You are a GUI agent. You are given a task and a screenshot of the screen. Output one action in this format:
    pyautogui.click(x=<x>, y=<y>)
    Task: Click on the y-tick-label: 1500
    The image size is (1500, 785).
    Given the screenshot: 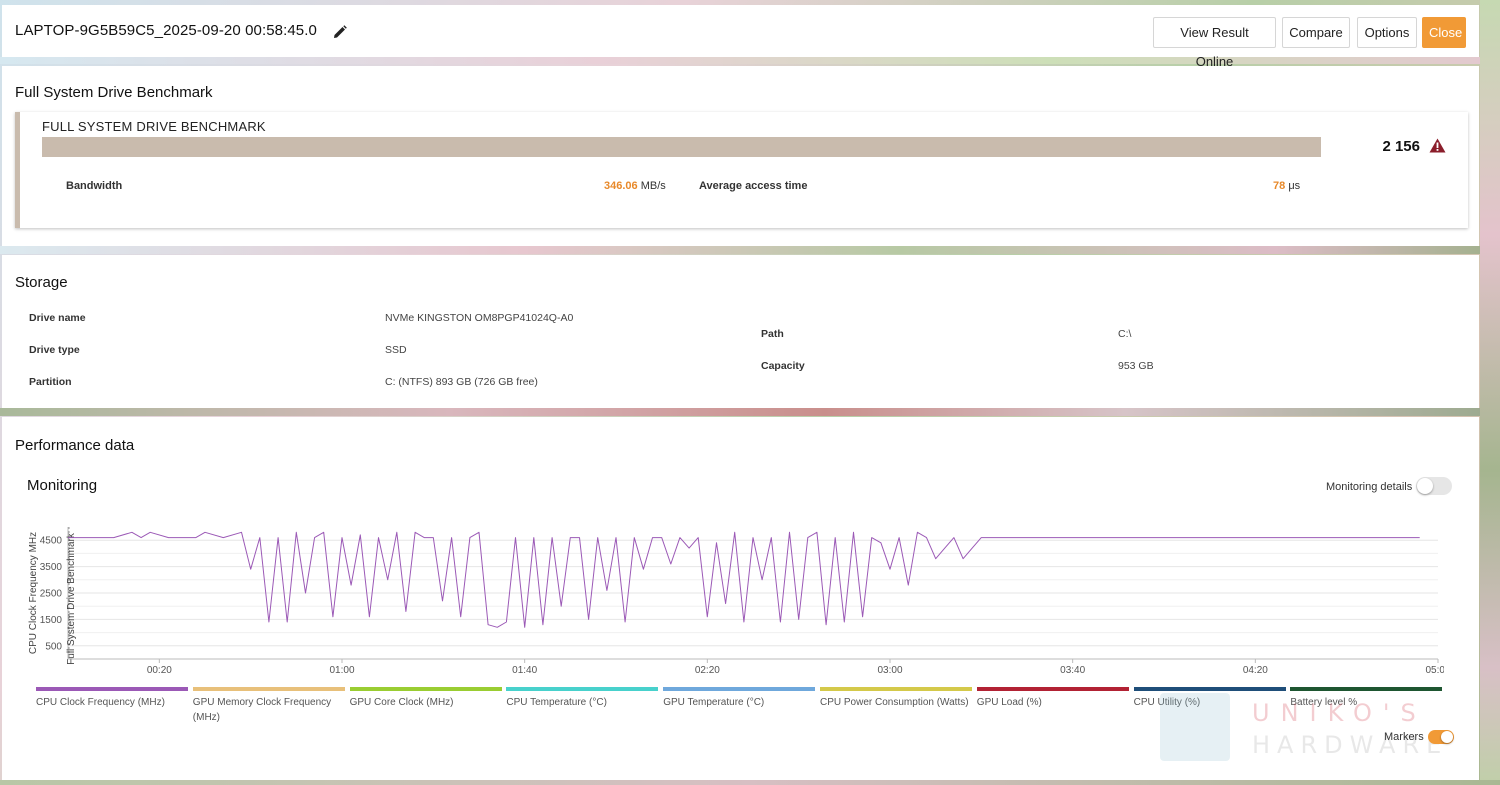 What is the action you would take?
    pyautogui.click(x=51, y=620)
    